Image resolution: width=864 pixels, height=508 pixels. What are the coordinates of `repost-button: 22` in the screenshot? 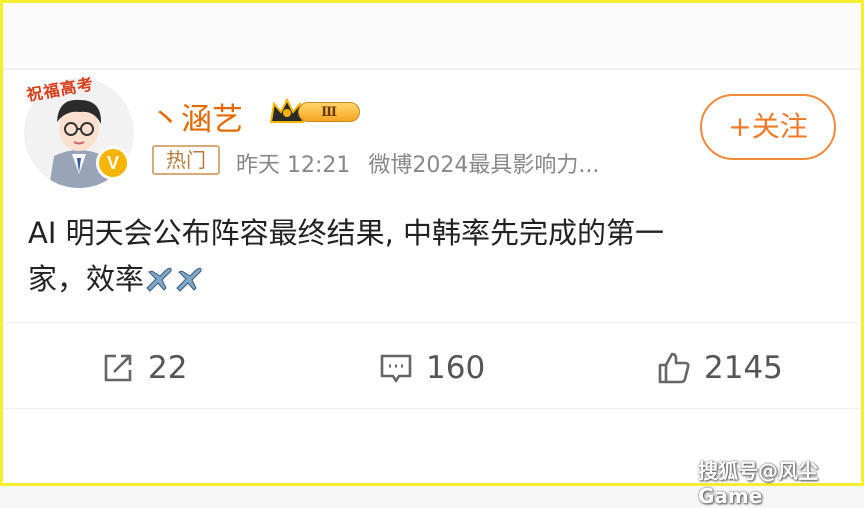 It's located at (143, 368).